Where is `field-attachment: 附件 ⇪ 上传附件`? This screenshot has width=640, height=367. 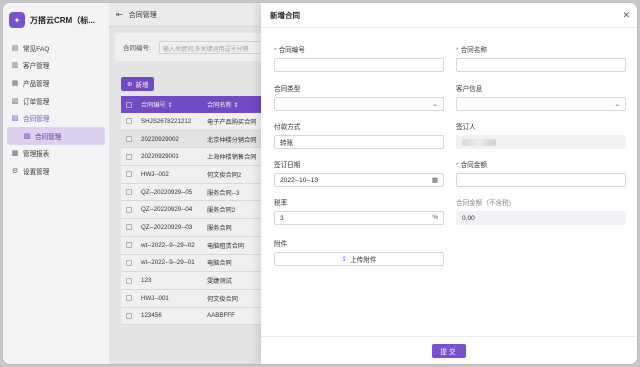 field-attachment: 附件 ⇪ 上传附件 is located at coordinates (359, 252).